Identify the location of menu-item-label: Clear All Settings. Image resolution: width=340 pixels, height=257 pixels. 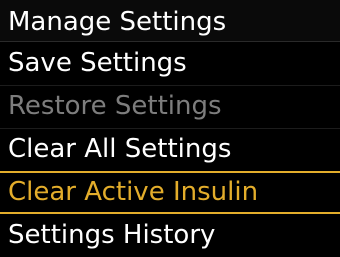
(120, 149).